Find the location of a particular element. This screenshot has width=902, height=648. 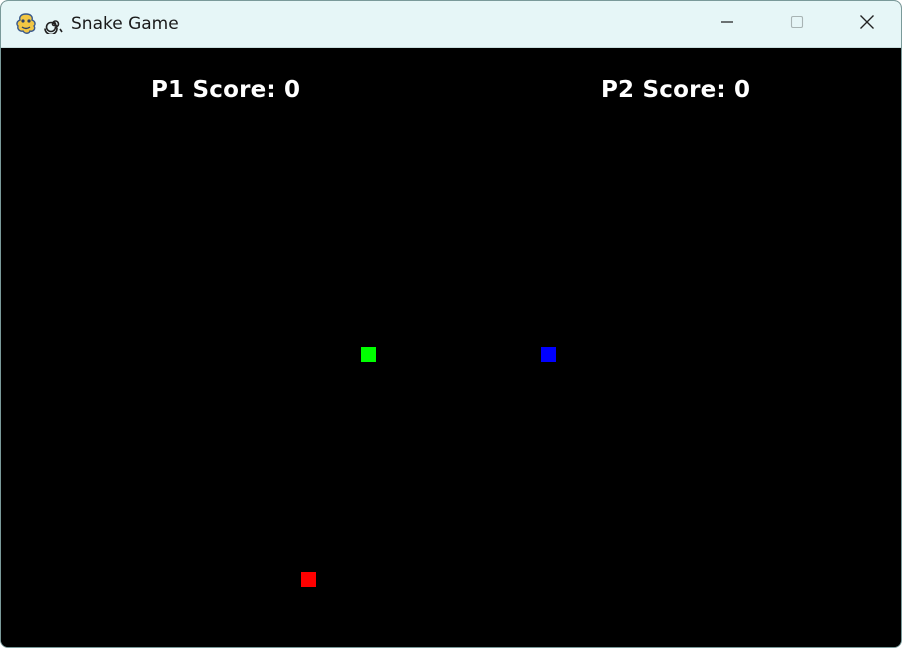

minimize-button is located at coordinates (727, 24).